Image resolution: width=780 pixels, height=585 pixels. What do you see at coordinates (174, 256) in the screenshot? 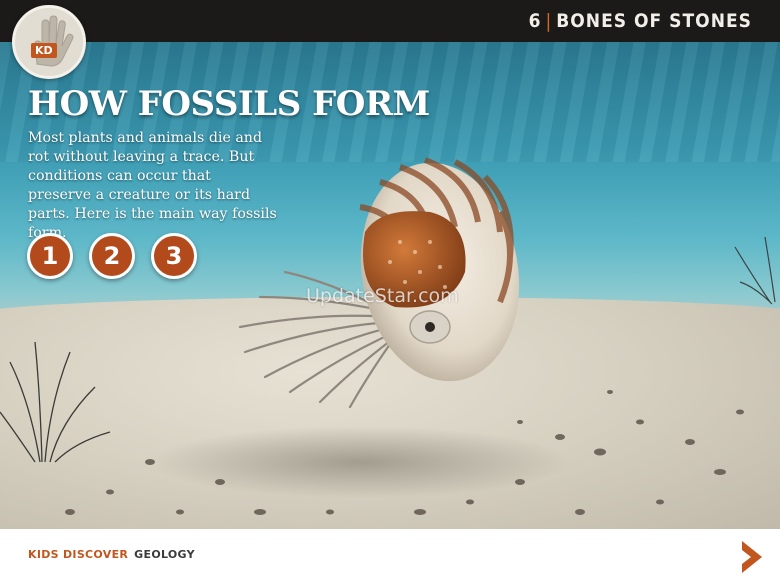
I see `step-3-button: 3` at bounding box center [174, 256].